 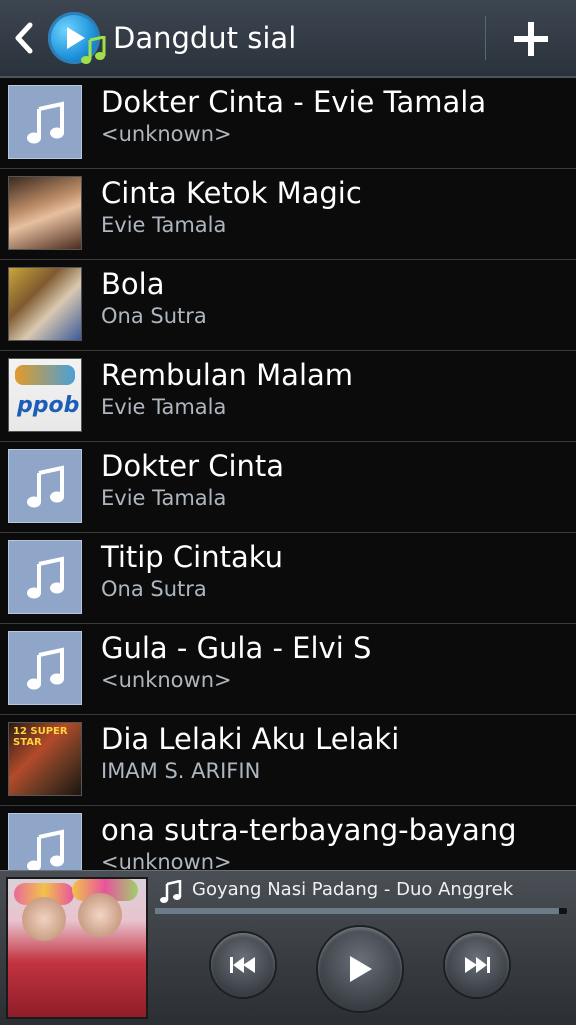 I want to click on page-title: Dangdut sial, so click(x=205, y=38).